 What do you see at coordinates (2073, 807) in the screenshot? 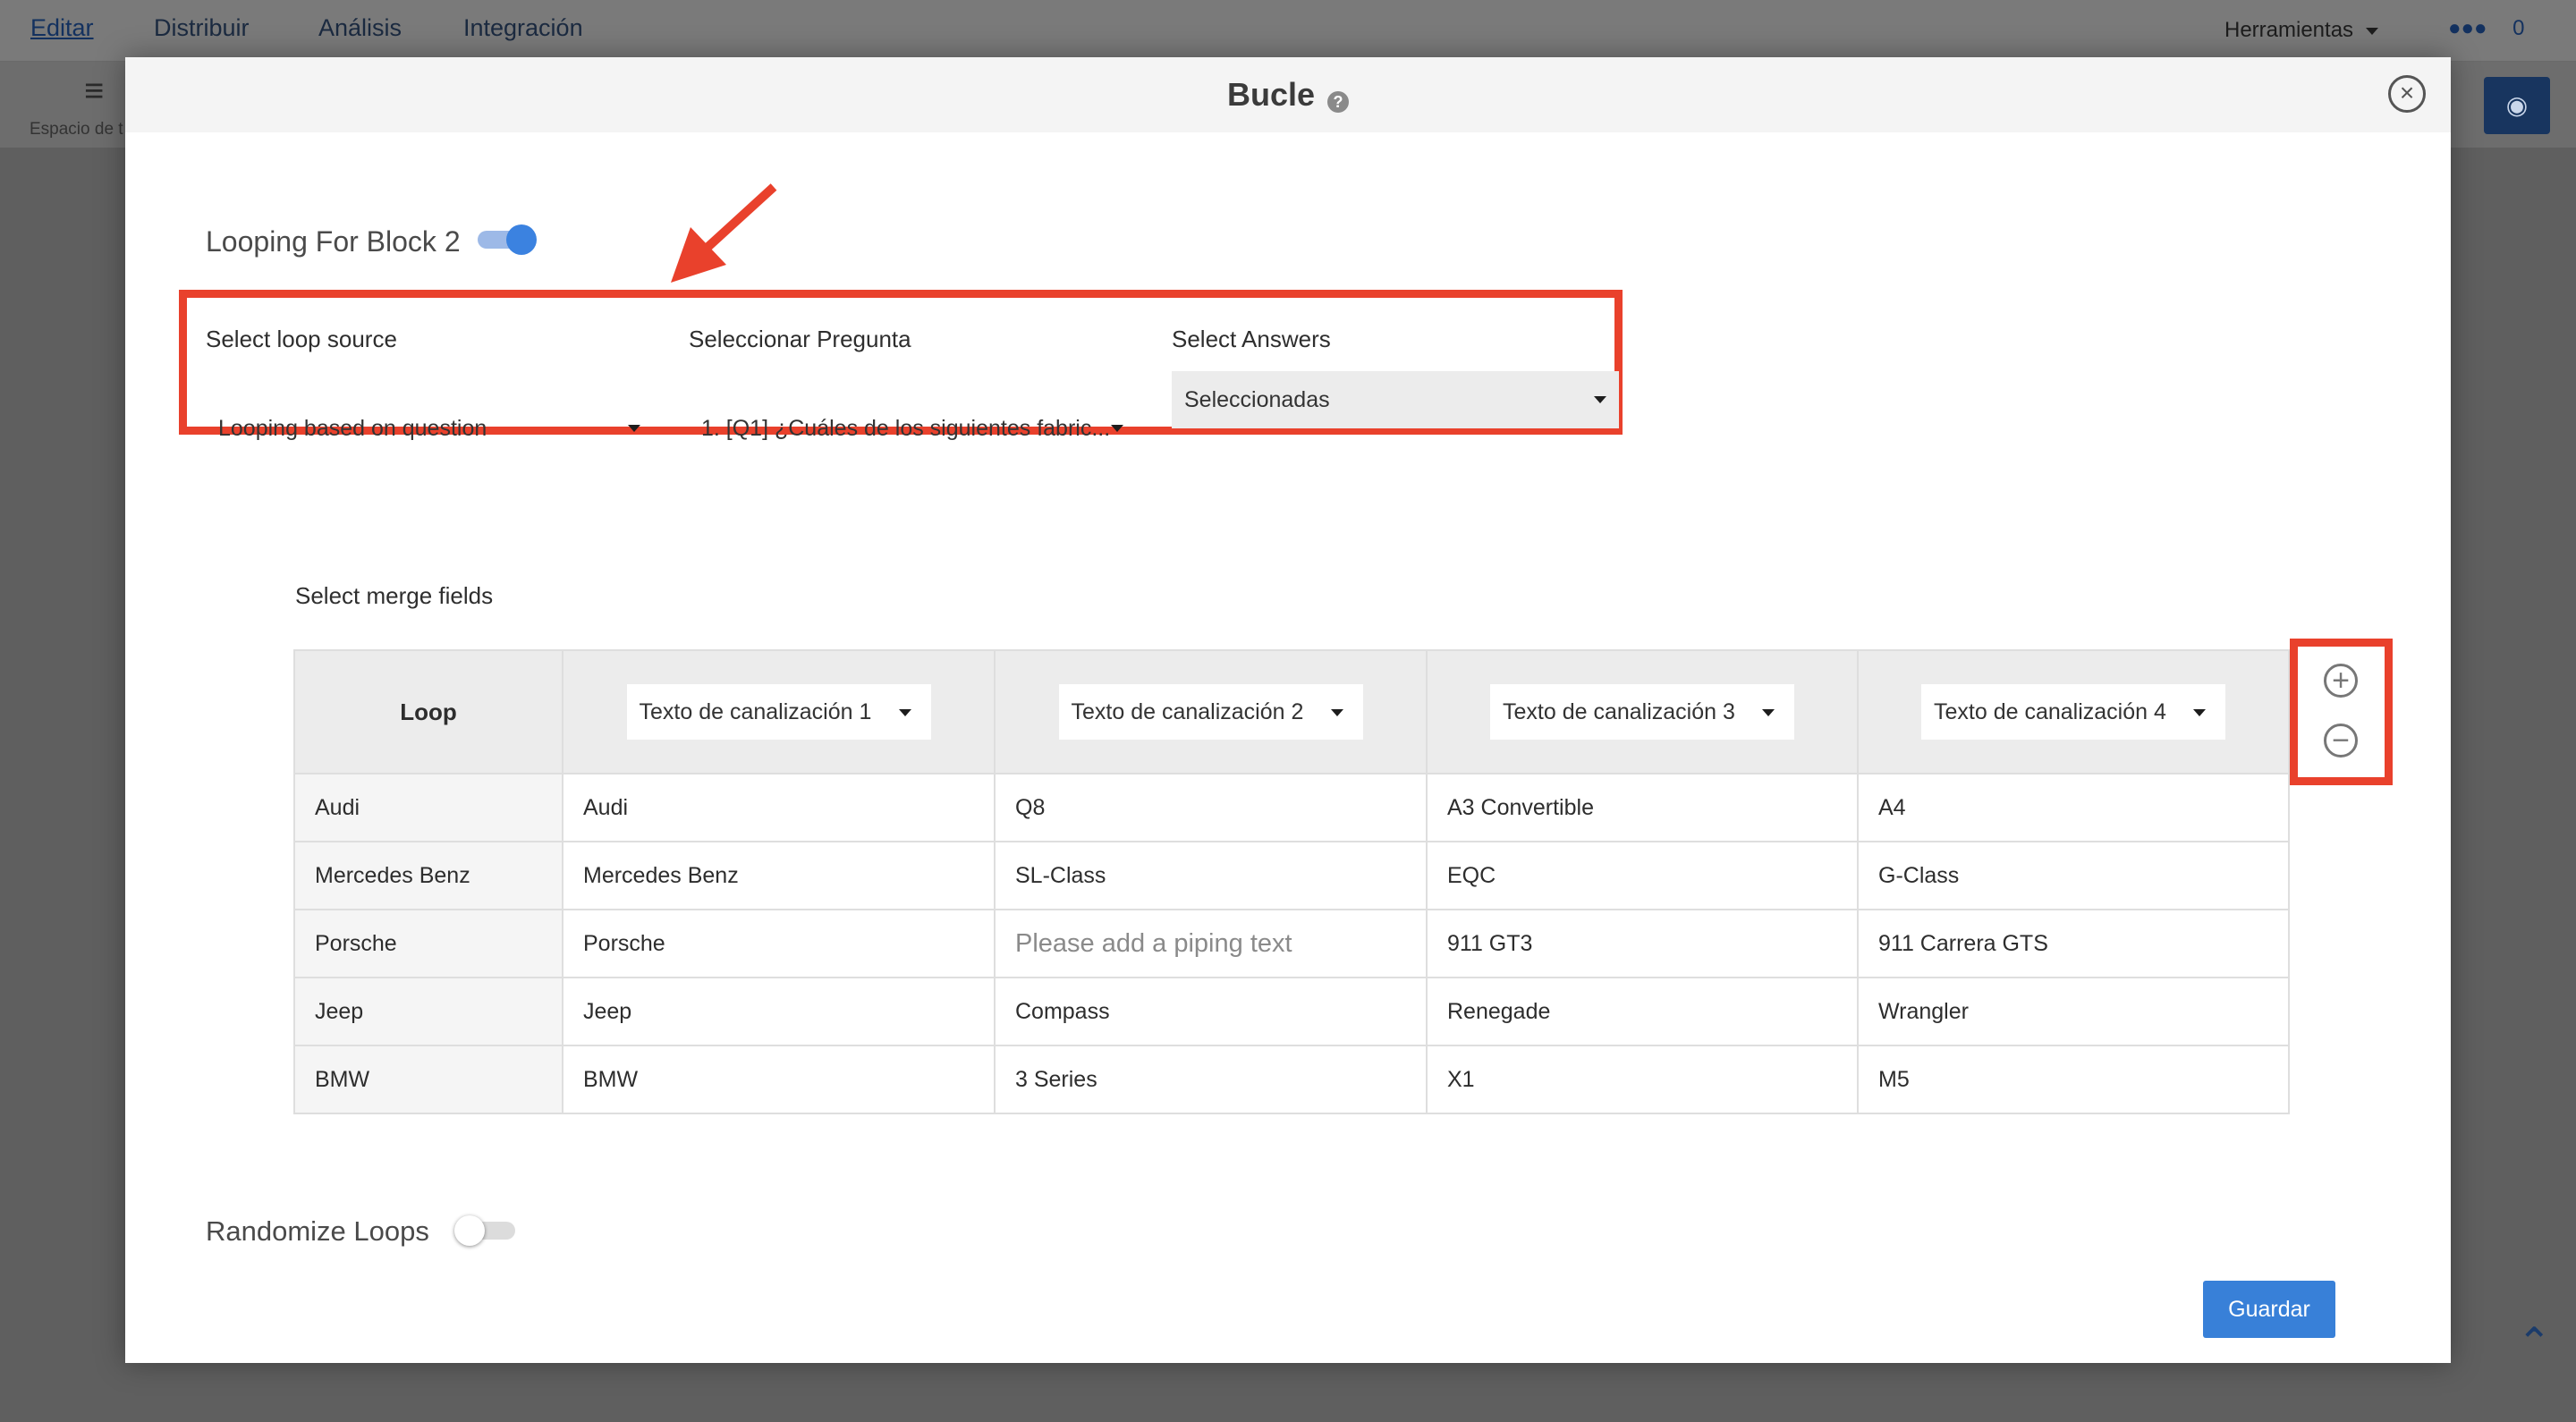
I see `piping-cell: A4` at bounding box center [2073, 807].